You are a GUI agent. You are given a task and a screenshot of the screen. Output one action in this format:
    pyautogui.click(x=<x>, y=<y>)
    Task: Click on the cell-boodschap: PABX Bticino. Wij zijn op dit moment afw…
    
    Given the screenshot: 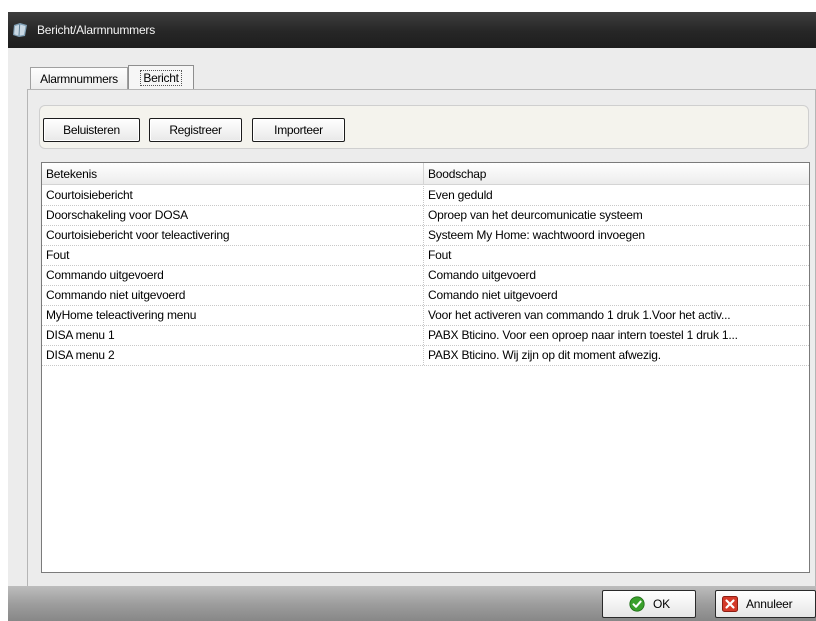 What is the action you would take?
    pyautogui.click(x=544, y=355)
    